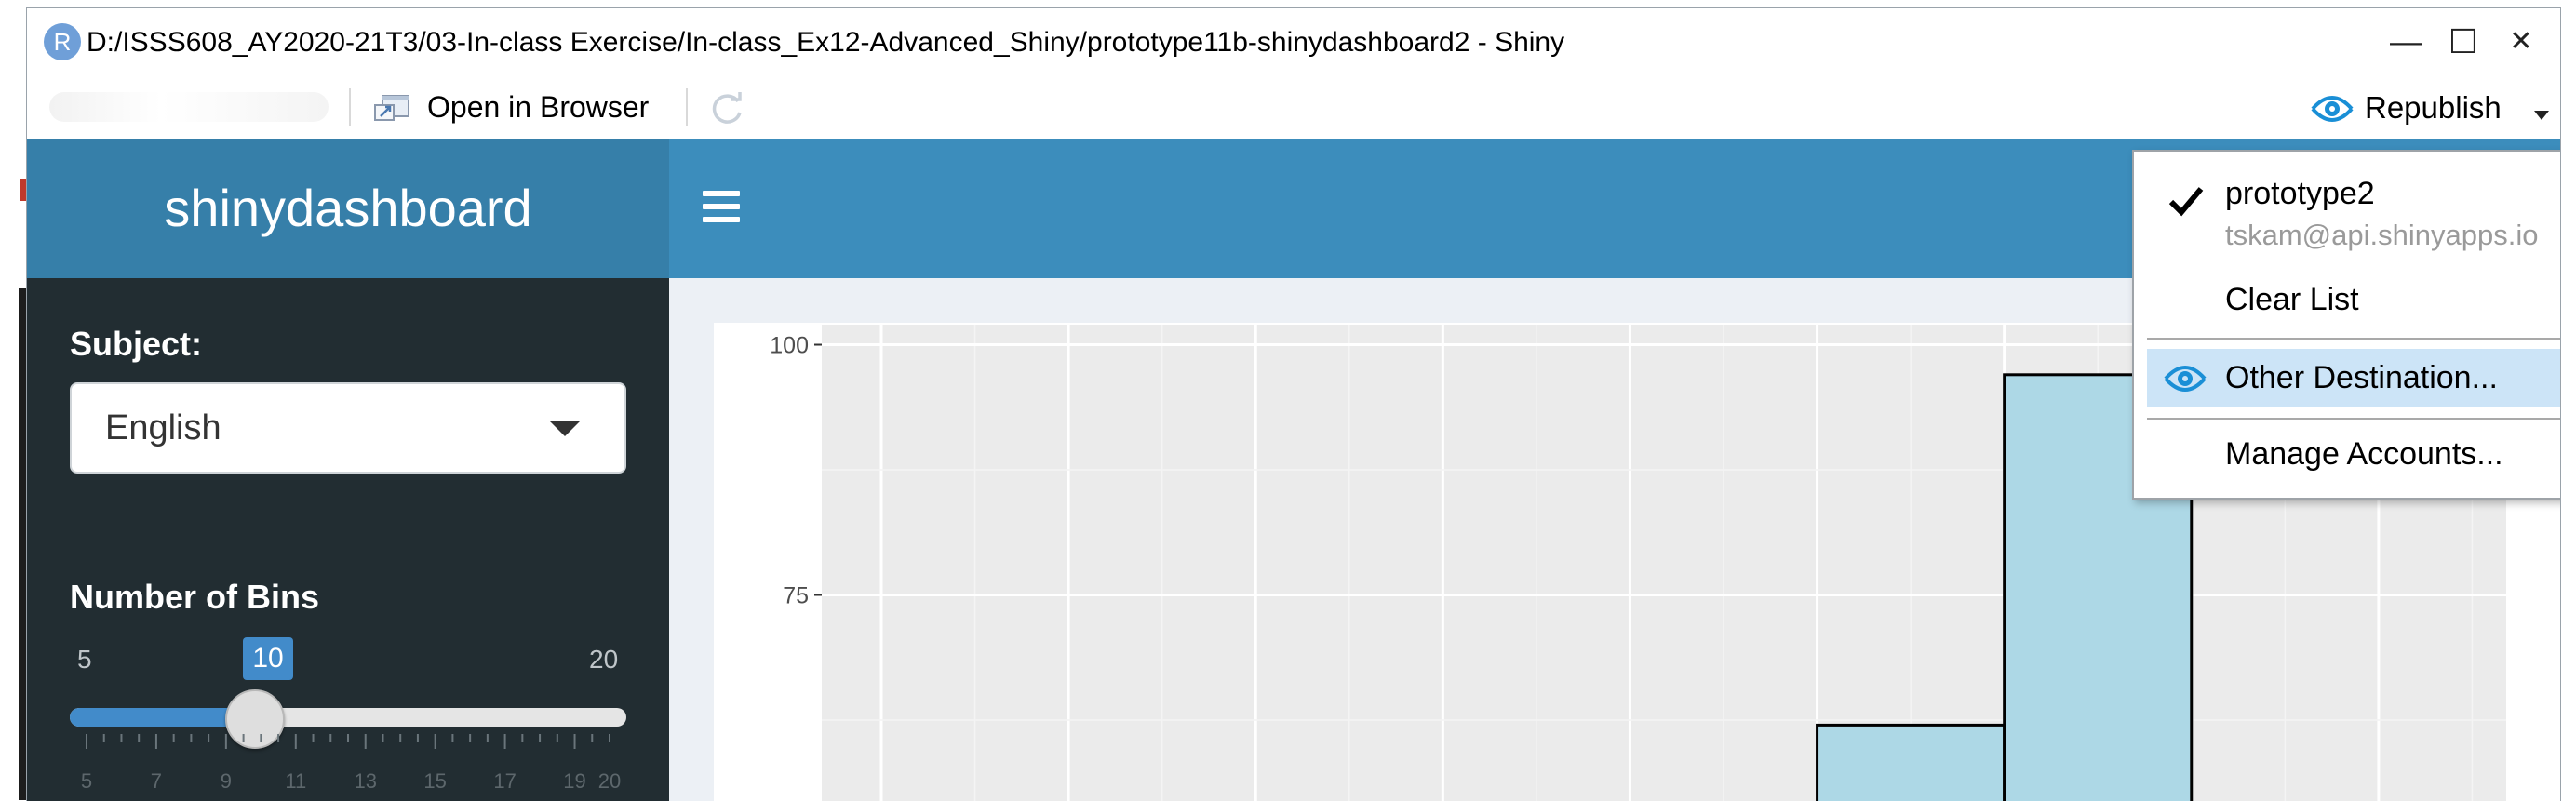 The height and width of the screenshot is (801, 2576). I want to click on slider-min-label: 5, so click(84, 659).